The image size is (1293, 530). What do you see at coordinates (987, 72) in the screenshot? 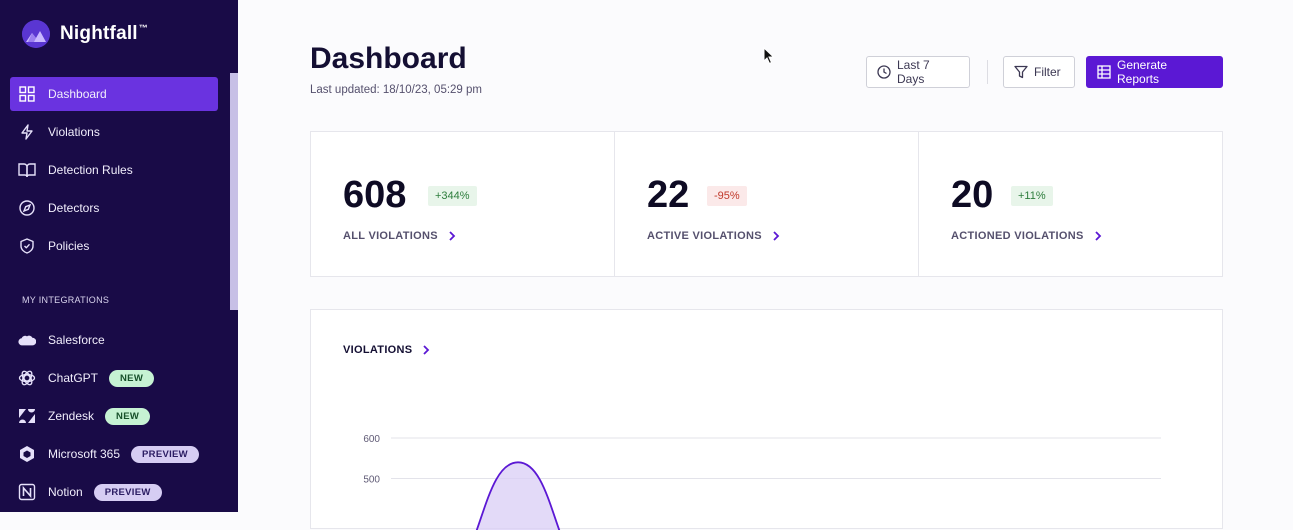
I see `toolbar-divider` at bounding box center [987, 72].